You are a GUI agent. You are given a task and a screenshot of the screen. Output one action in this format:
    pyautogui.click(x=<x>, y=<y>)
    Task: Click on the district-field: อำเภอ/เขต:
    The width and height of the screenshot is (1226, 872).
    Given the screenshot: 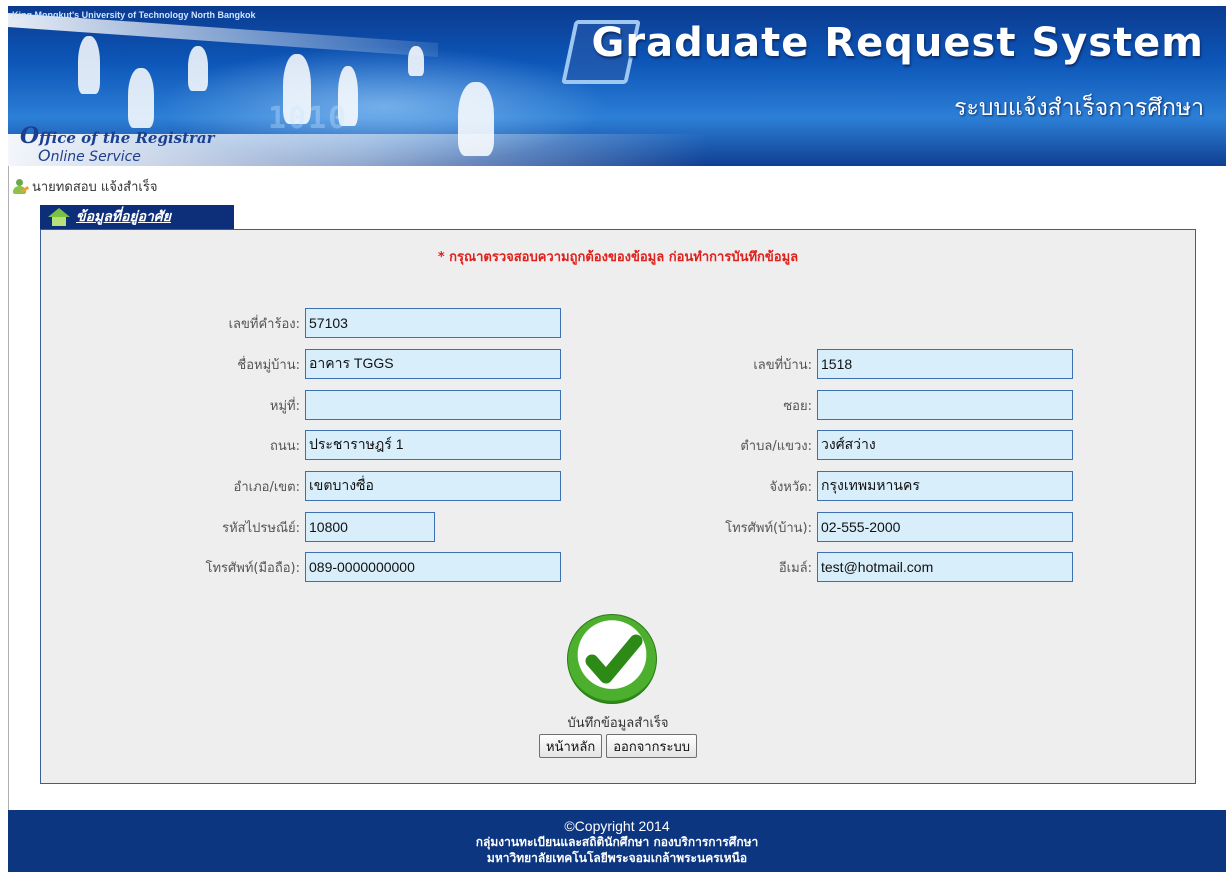 What is the action you would take?
    pyautogui.click(x=301, y=486)
    